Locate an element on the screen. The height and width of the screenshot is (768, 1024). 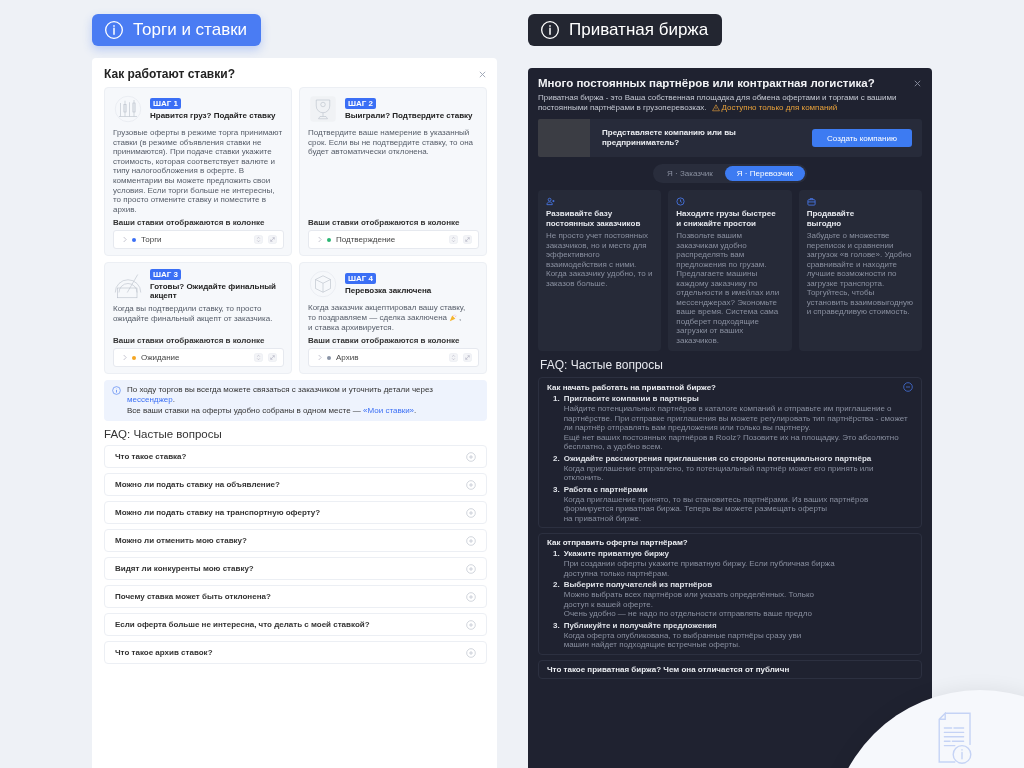
clock-icon is located at coordinates (681, 201).